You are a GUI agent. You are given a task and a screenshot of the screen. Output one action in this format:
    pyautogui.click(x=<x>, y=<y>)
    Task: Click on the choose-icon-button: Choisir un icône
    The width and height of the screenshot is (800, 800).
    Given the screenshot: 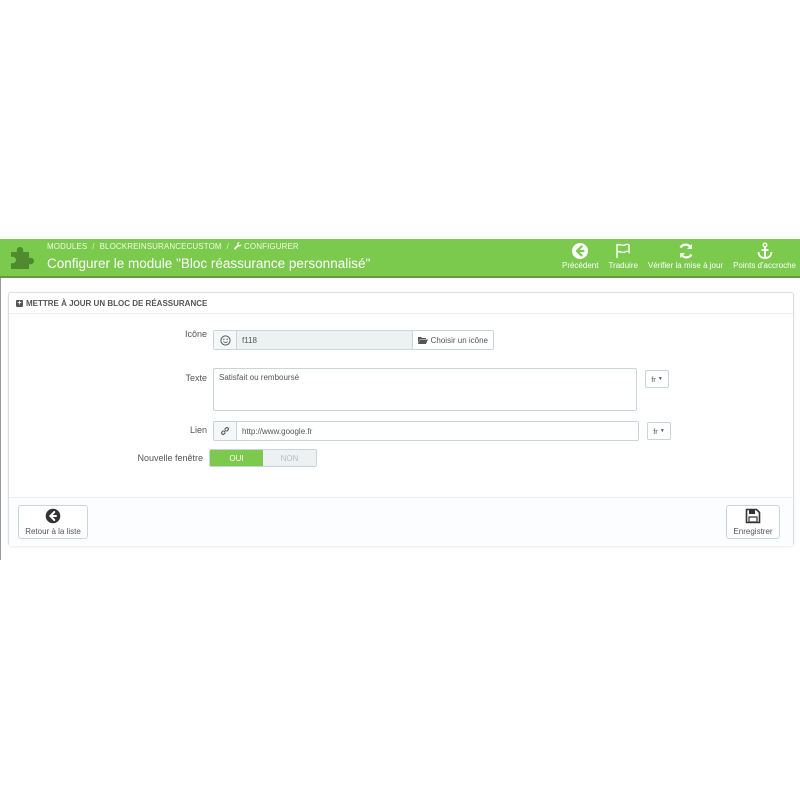 What is the action you would take?
    pyautogui.click(x=452, y=340)
    